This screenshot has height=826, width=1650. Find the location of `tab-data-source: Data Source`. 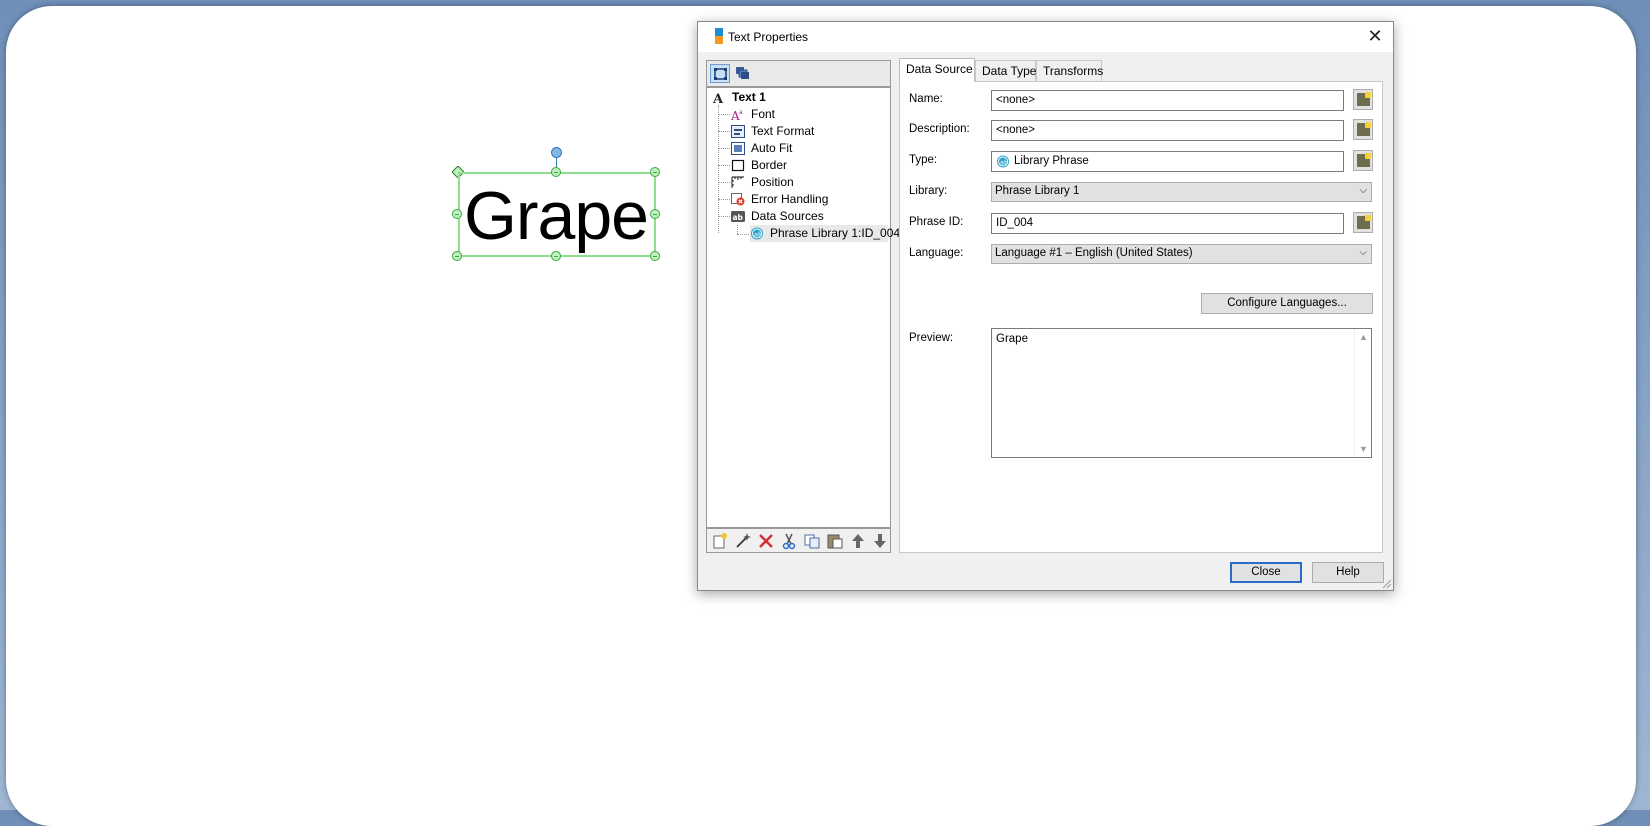

tab-data-source: Data Source is located at coordinates (937, 70).